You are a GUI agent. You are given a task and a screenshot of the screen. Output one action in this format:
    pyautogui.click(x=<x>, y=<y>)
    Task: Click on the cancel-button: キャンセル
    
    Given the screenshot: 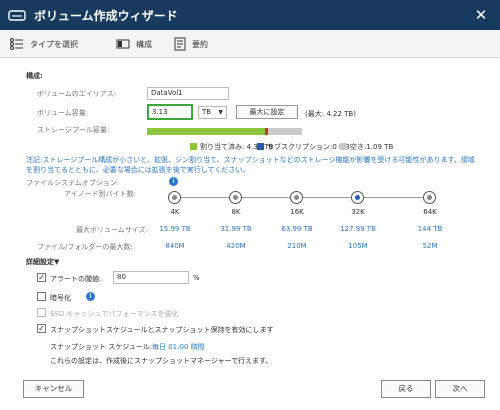 What is the action you would take?
    pyautogui.click(x=53, y=389)
    